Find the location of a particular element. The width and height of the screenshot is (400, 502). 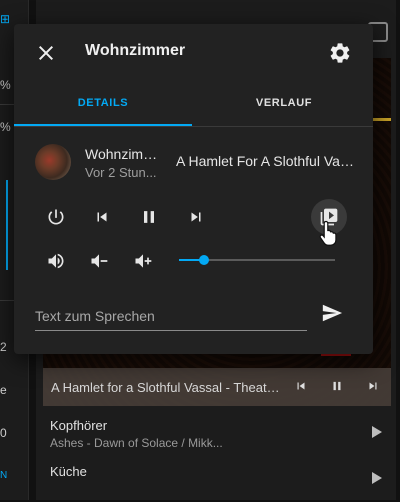

list-item-name: Kopfhörer is located at coordinates (79, 425).